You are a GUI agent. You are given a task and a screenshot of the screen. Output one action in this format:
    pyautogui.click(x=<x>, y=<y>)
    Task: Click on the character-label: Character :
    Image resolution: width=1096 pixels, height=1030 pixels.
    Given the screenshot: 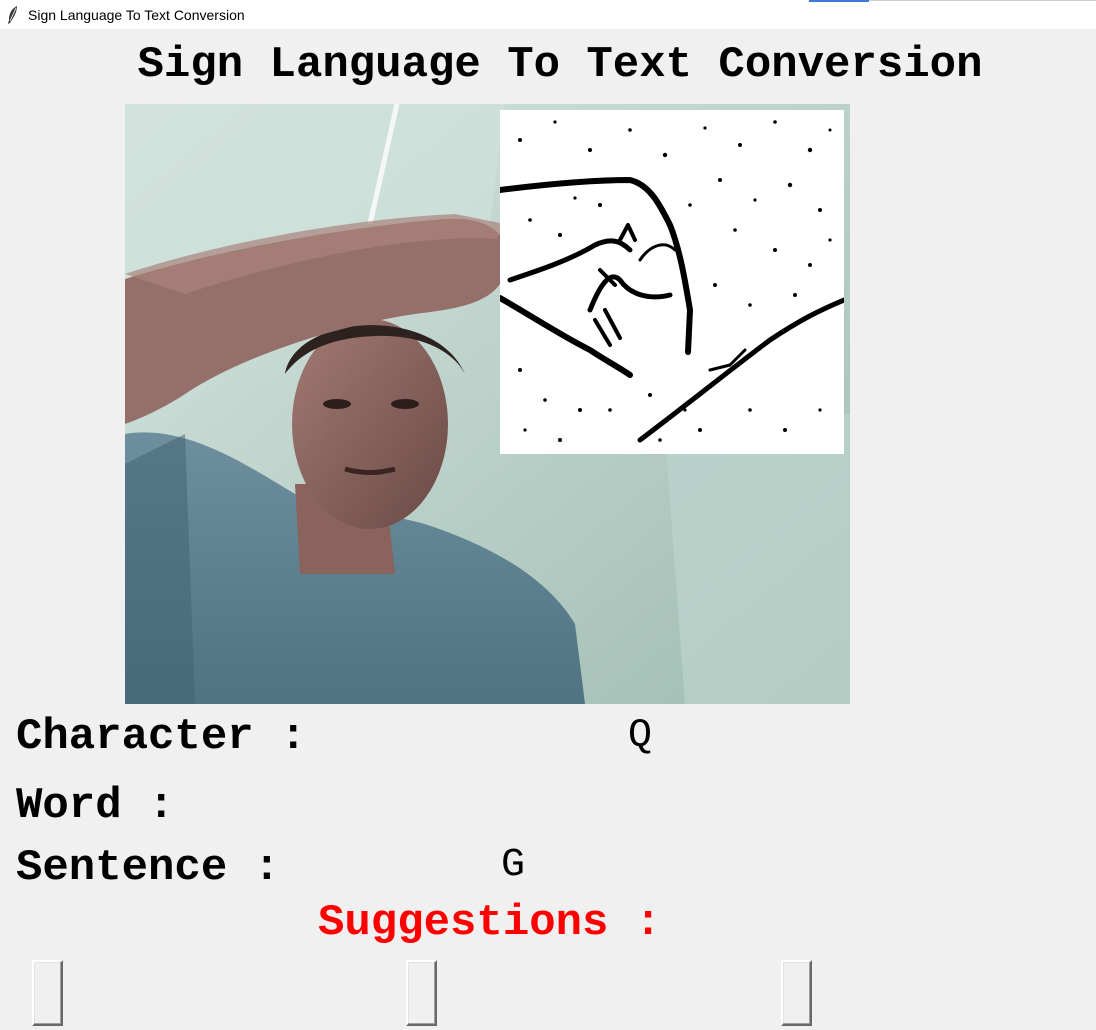 What is the action you would take?
    pyautogui.click(x=161, y=737)
    